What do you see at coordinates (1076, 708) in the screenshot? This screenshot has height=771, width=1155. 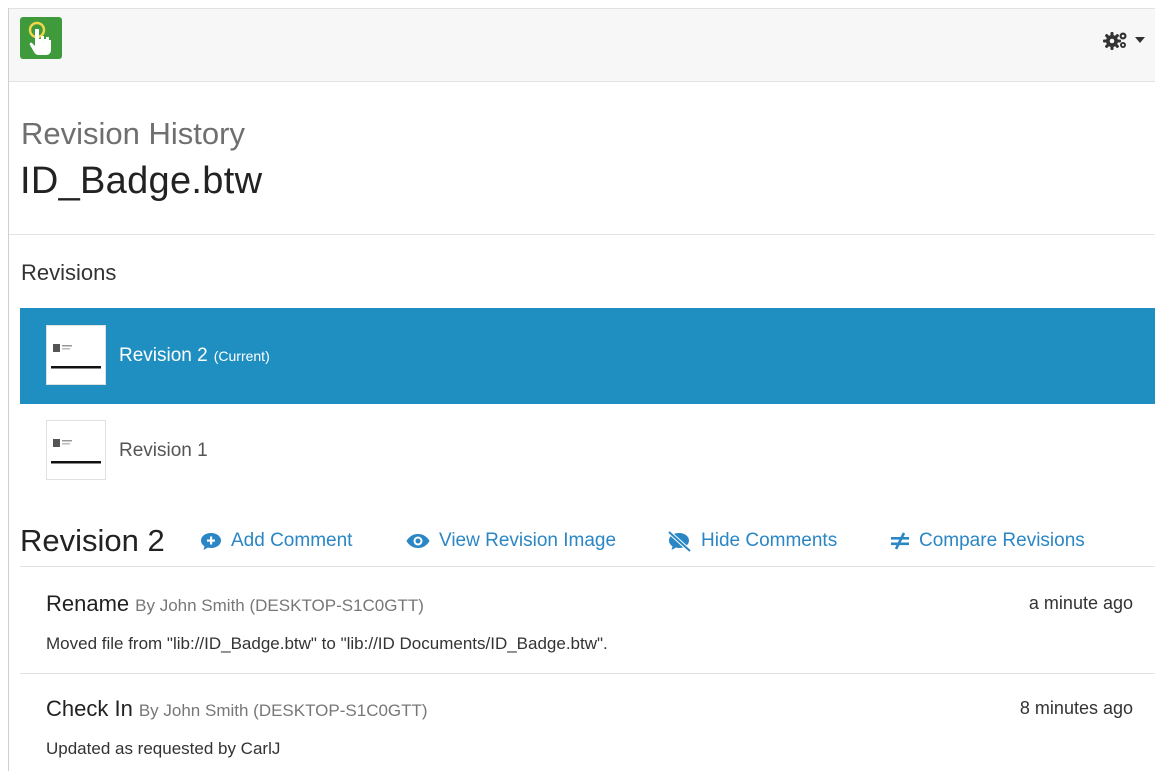 I see `entry-time: 8 minutes ago` at bounding box center [1076, 708].